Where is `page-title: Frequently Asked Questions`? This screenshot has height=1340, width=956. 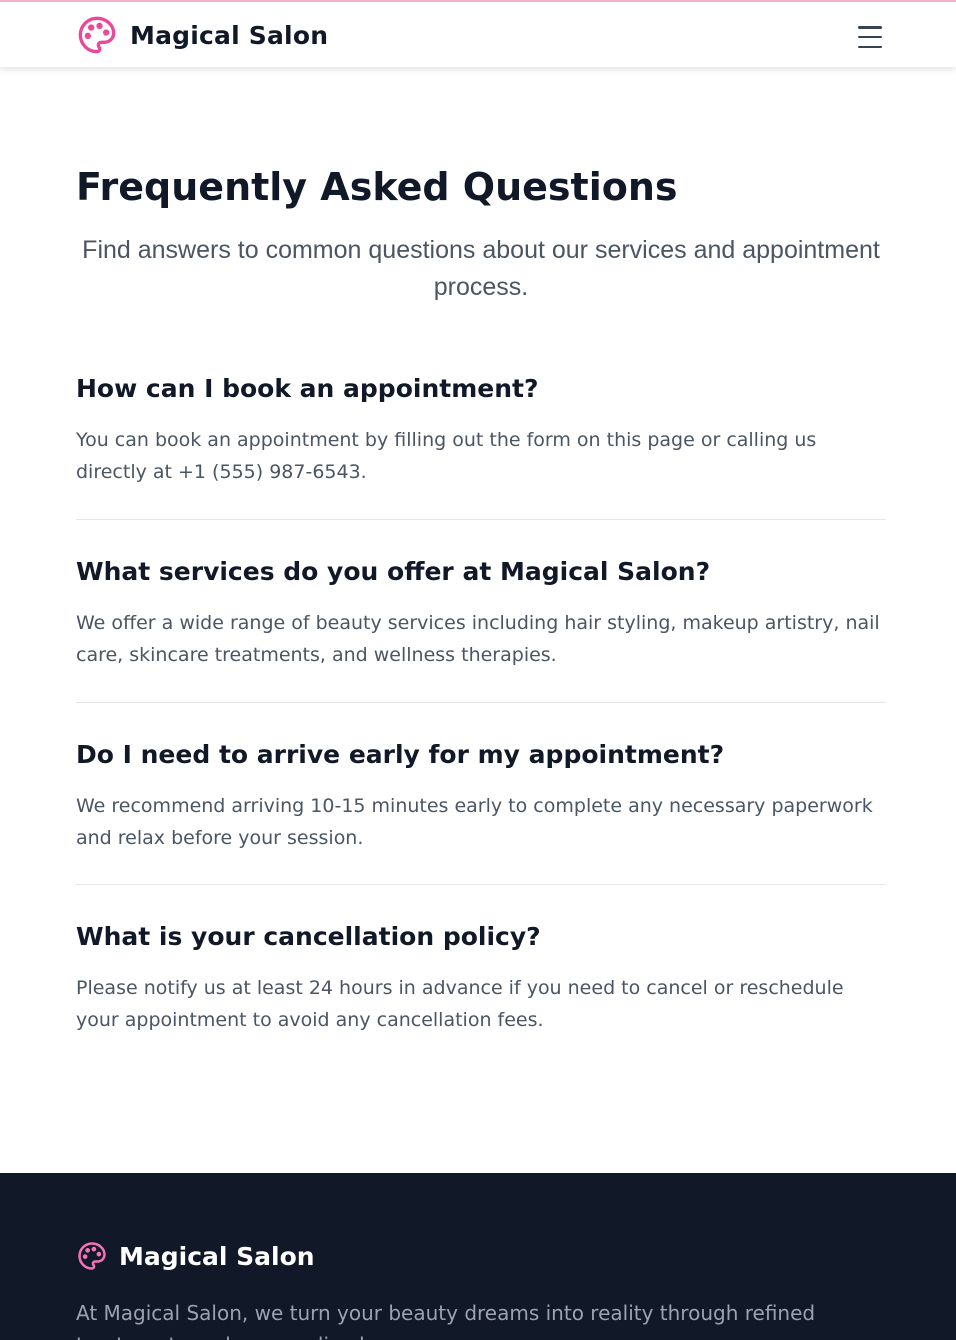
page-title: Frequently Asked Questions is located at coordinates (377, 187).